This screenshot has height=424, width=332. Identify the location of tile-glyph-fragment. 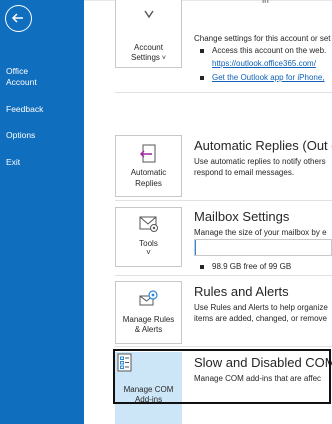
(148, 15).